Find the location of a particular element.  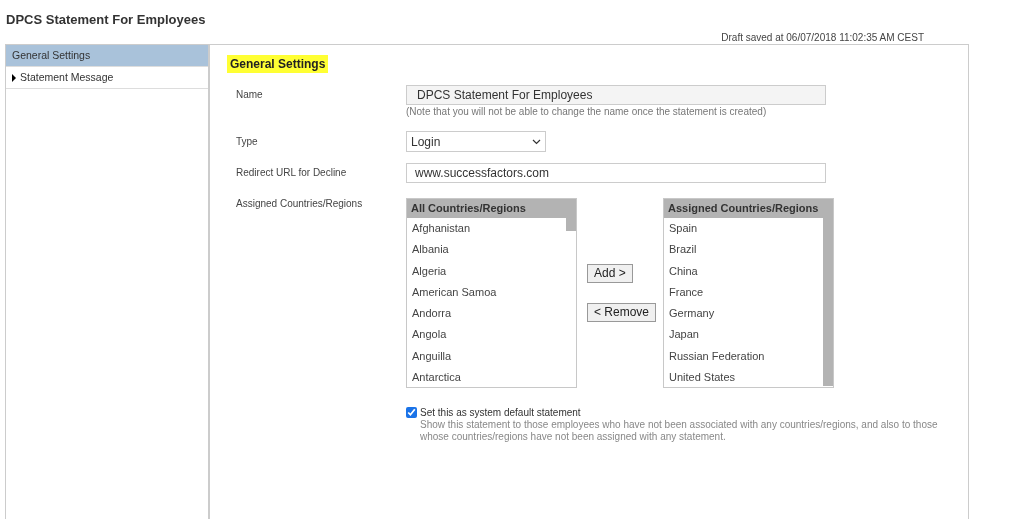

chevron-down-icon is located at coordinates (536, 141).